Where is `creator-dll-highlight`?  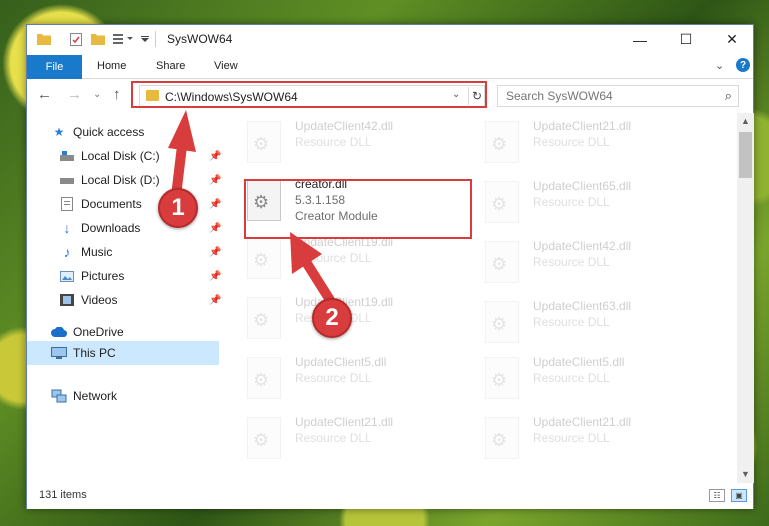 creator-dll-highlight is located at coordinates (358, 209).